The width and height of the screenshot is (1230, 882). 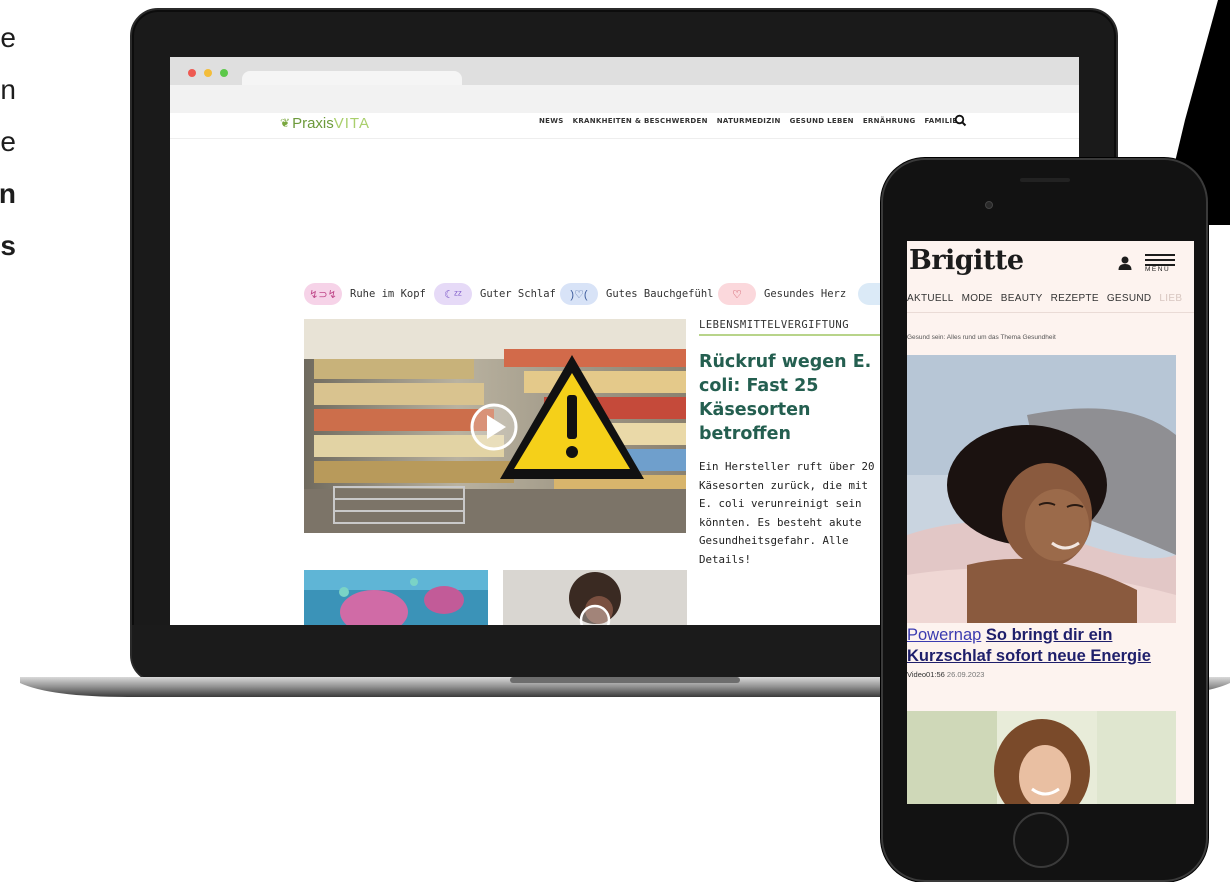 I want to click on nav-item: REZEPTE, so click(x=1075, y=302).